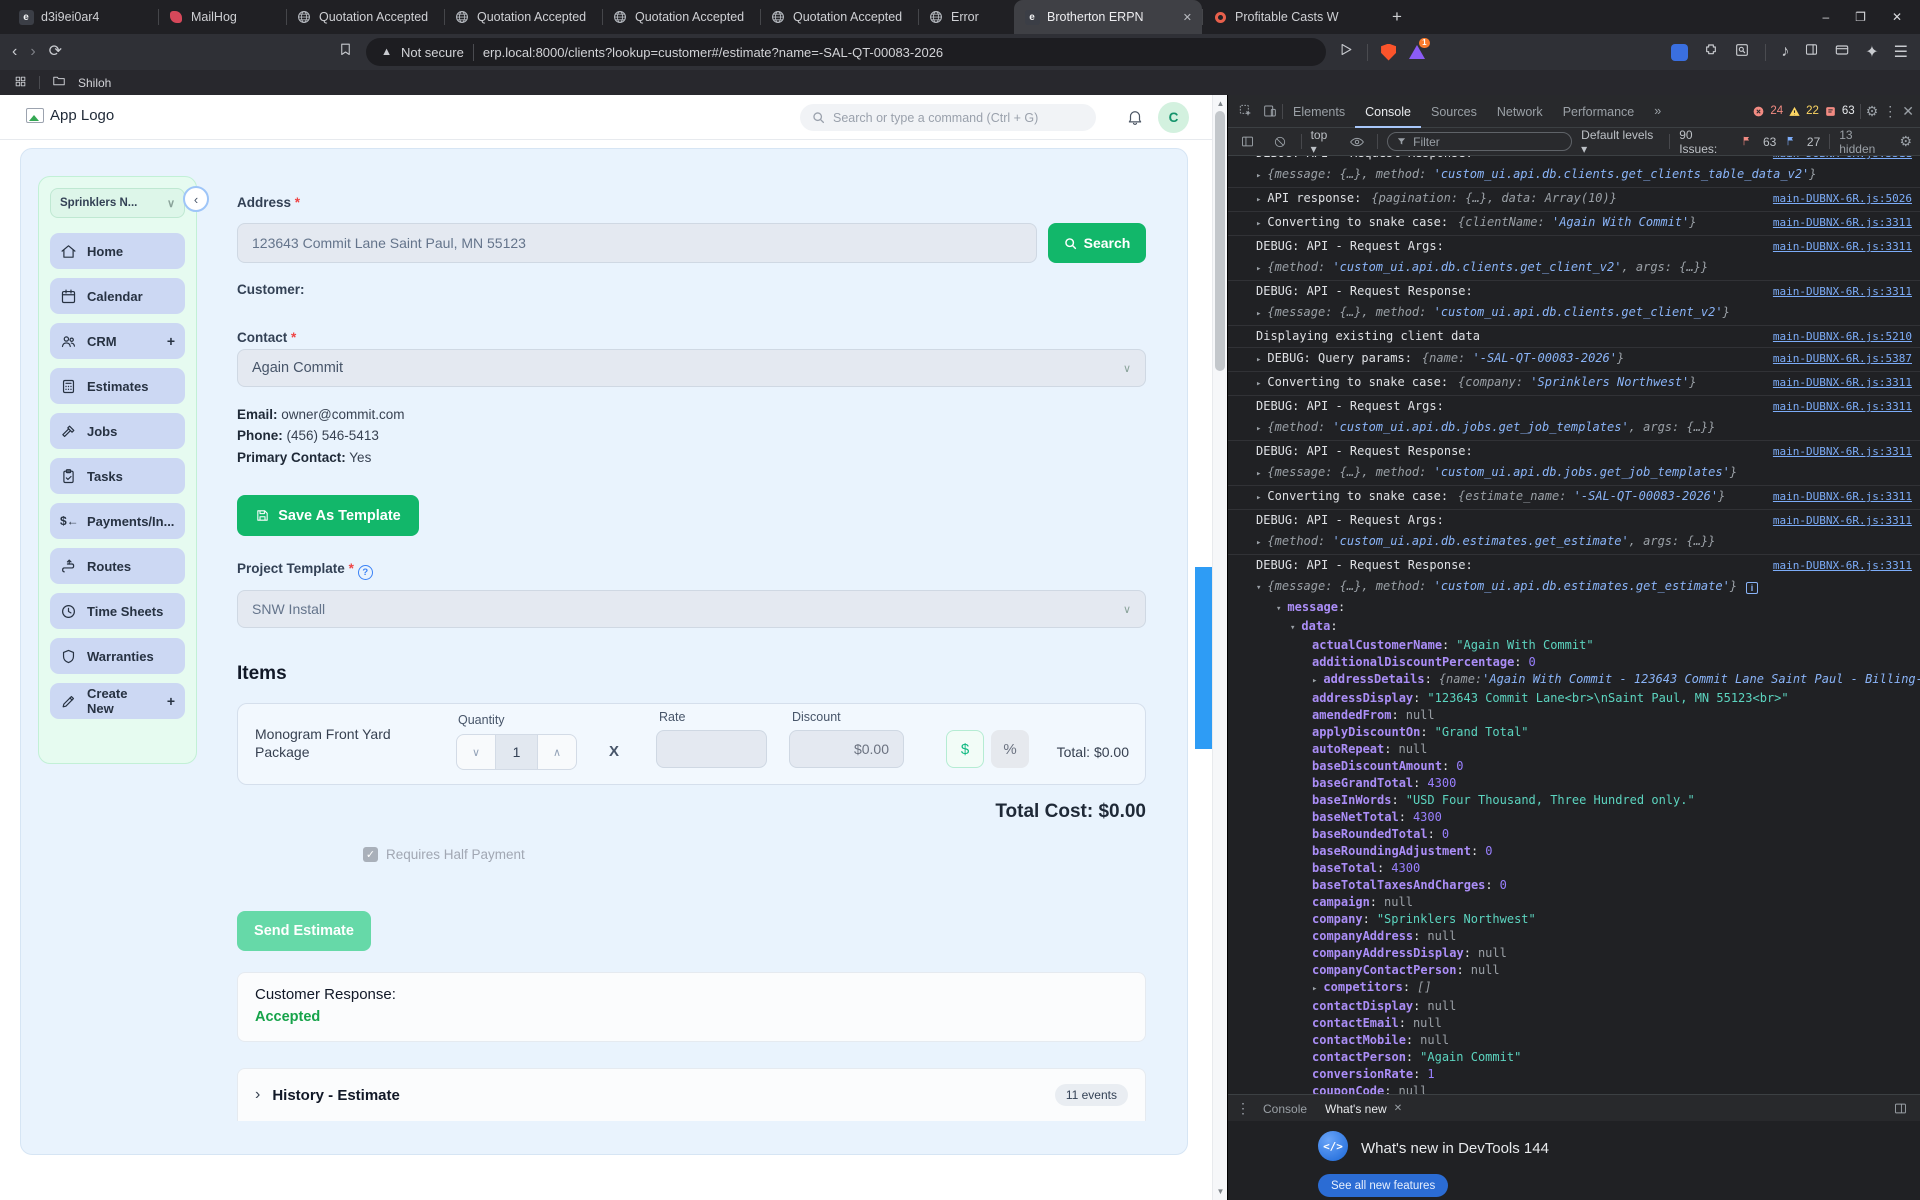 The image size is (1920, 1200). What do you see at coordinates (1574, 608) in the screenshot?
I see `console-property-row: ▾ message:` at bounding box center [1574, 608].